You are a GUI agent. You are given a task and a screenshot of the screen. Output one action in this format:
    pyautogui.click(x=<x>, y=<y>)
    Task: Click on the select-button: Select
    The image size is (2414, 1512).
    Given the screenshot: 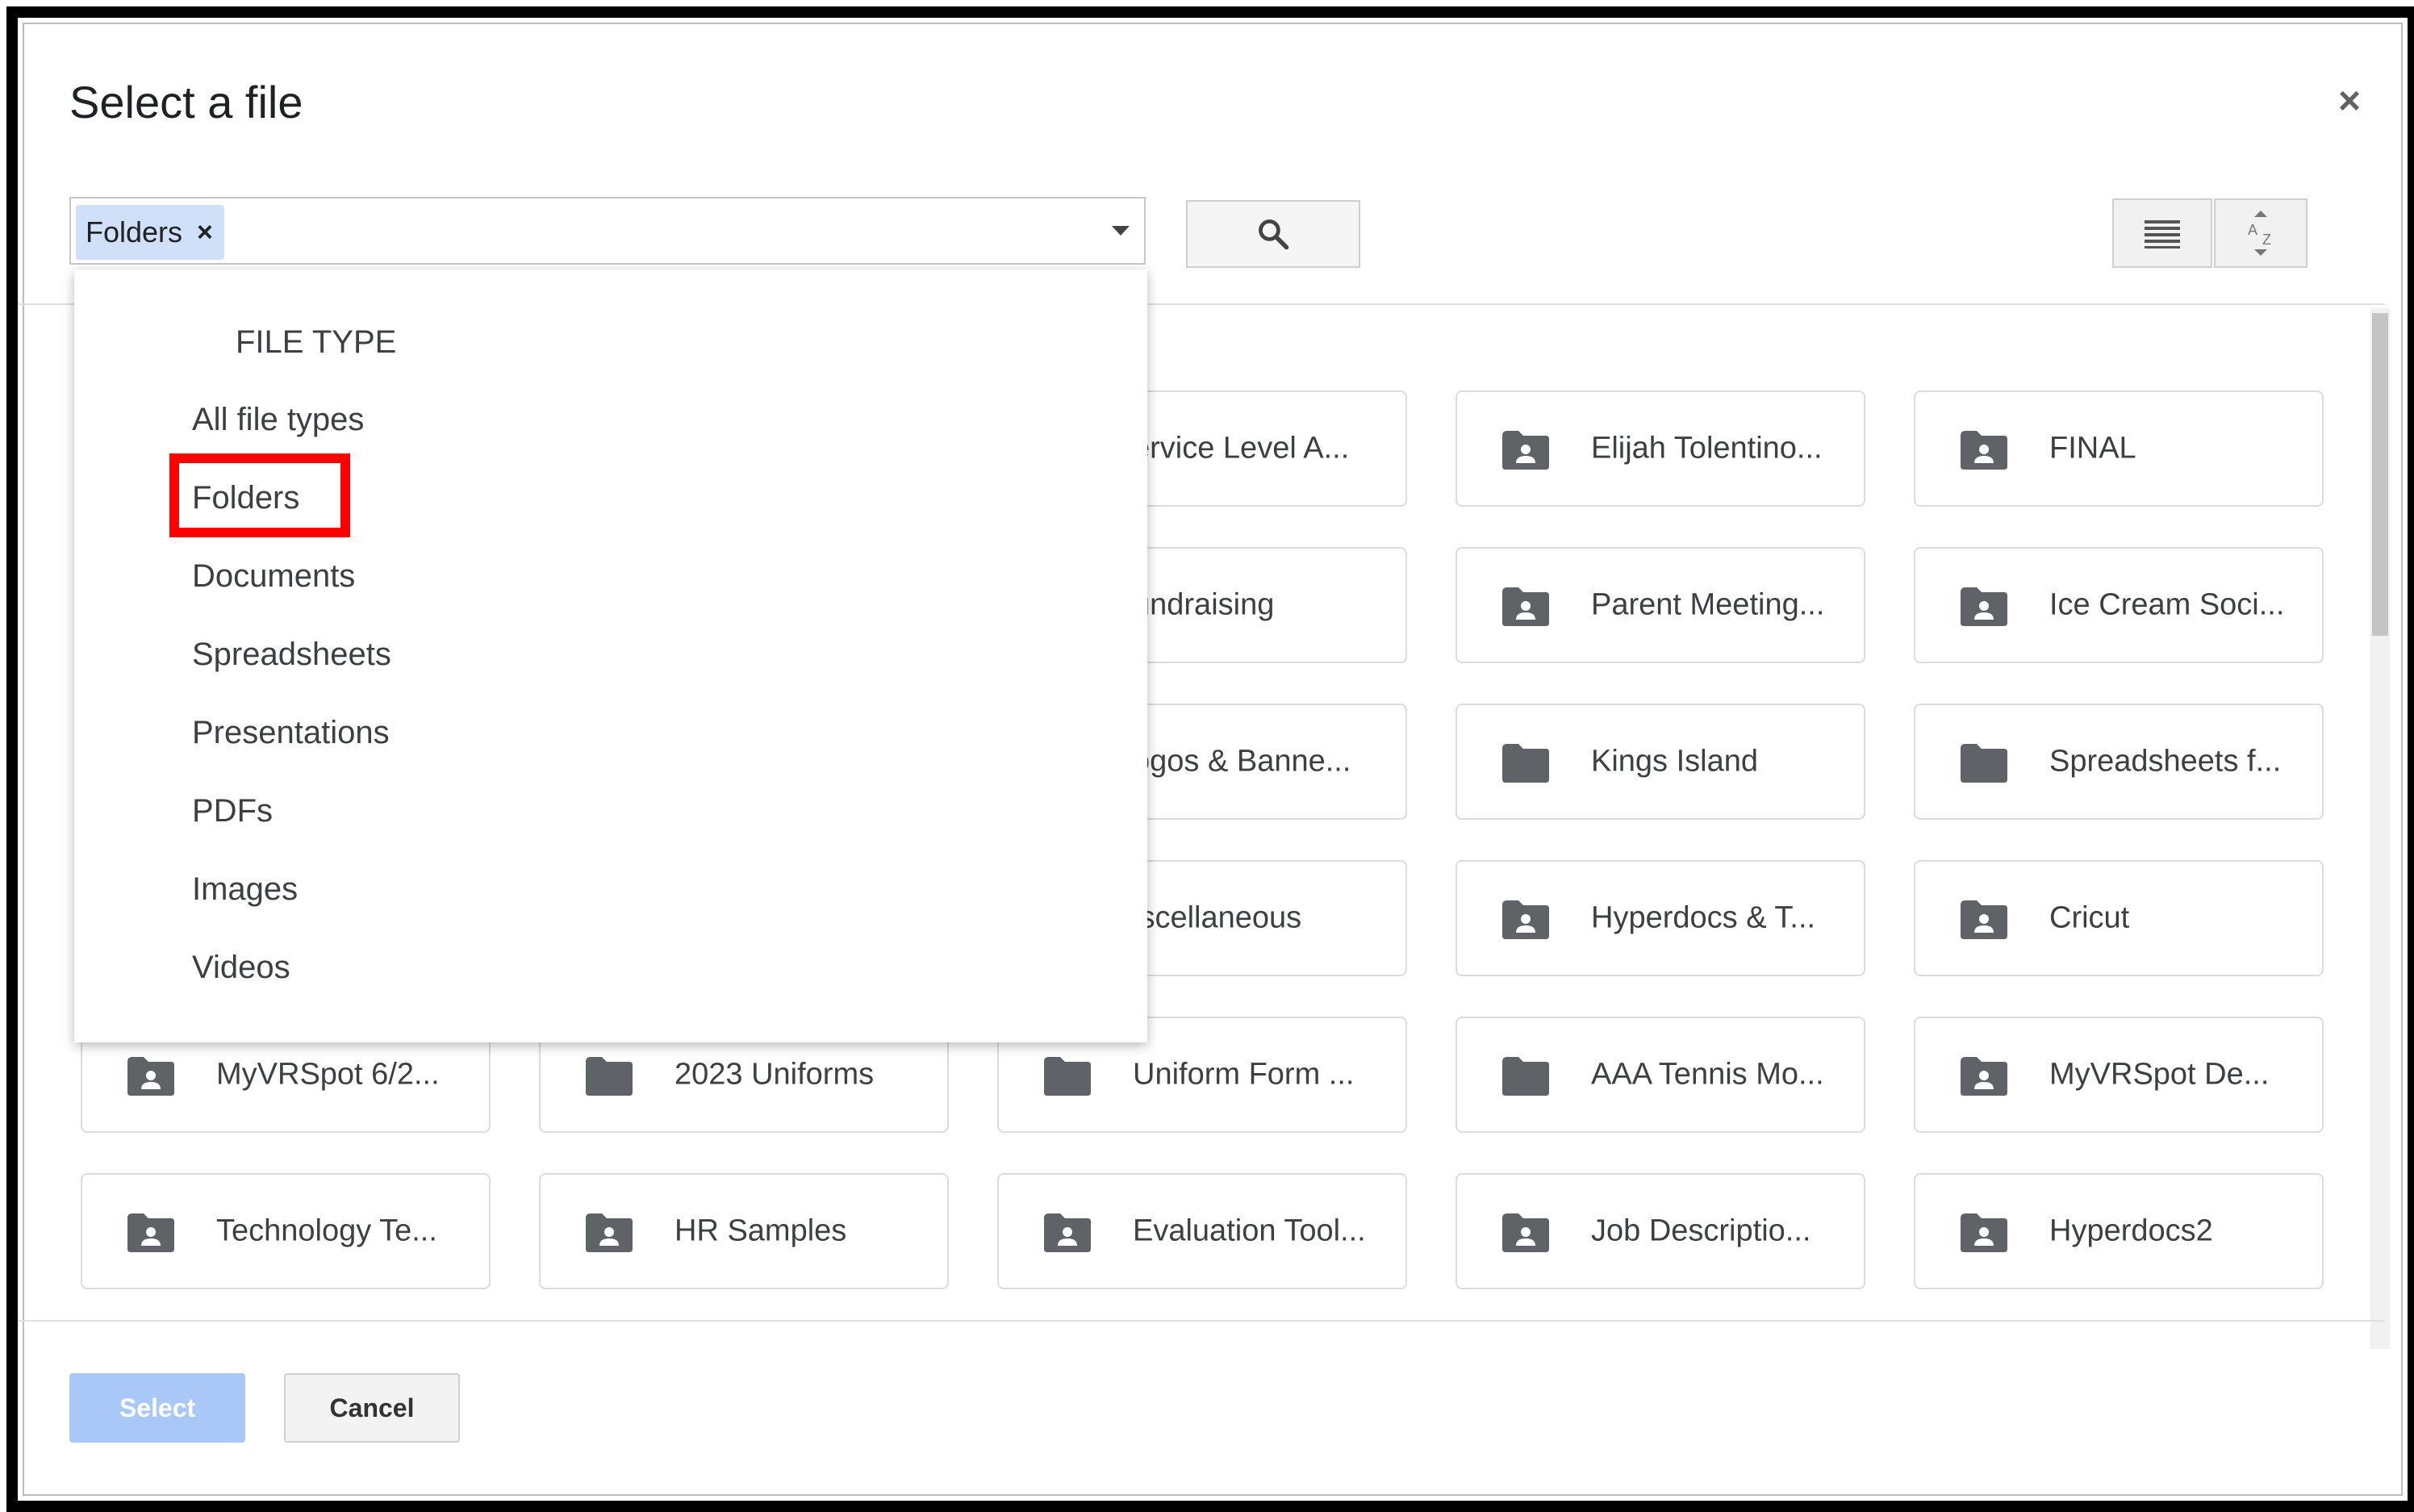 What is the action you would take?
    pyautogui.click(x=157, y=1408)
    